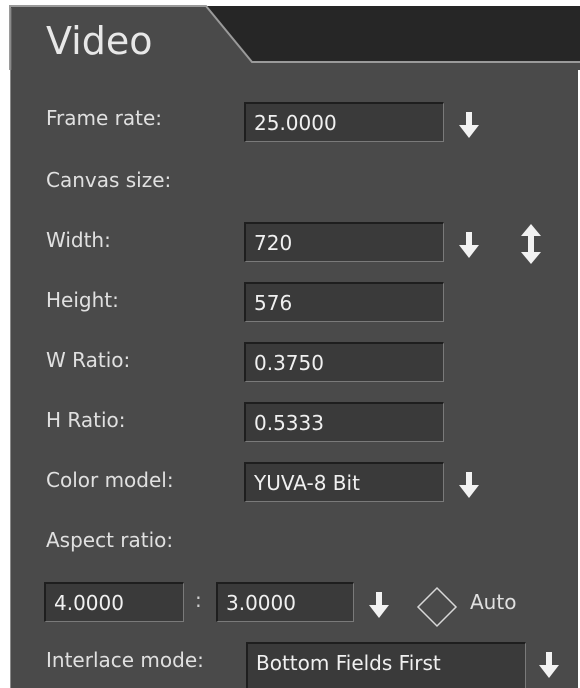 This screenshot has height=688, width=580. Describe the element at coordinates (344, 122) in the screenshot. I see `frame-rate-input: 25.0000` at that location.